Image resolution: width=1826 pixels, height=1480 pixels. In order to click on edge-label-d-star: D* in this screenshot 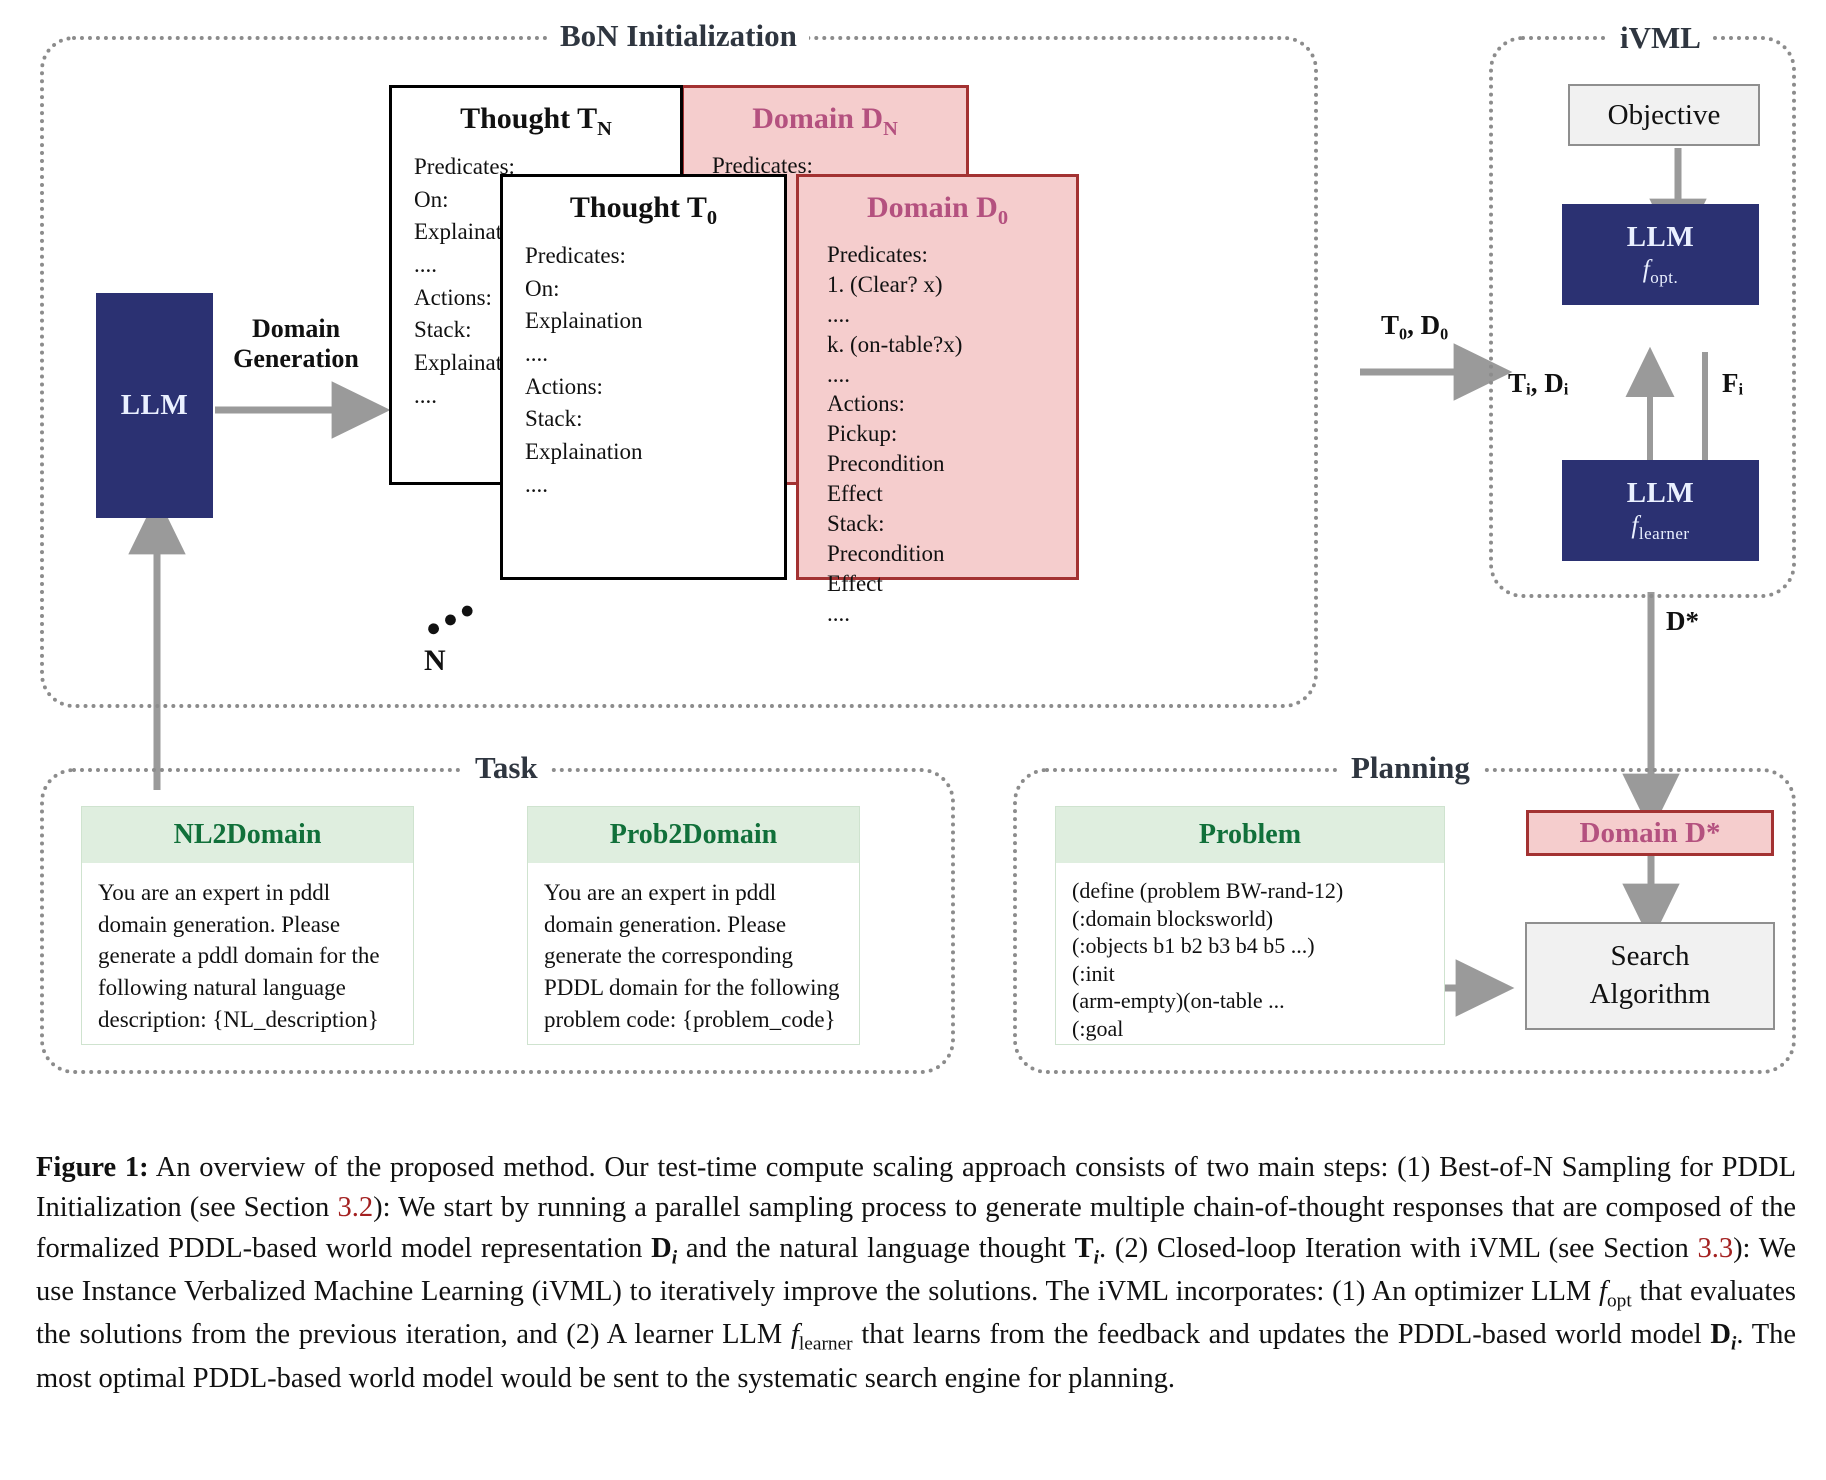, I will do `click(1682, 621)`.